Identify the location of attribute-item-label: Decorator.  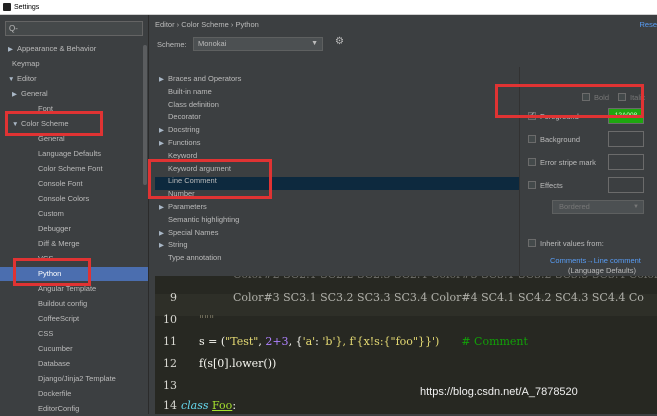
(184, 117).